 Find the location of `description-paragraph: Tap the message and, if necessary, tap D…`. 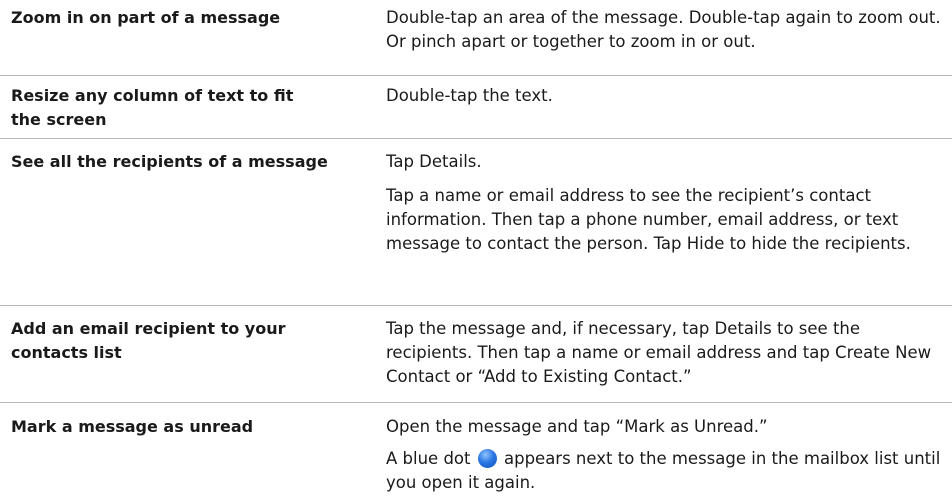

description-paragraph: Tap the message and, if necessary, tap D… is located at coordinates (659, 352).